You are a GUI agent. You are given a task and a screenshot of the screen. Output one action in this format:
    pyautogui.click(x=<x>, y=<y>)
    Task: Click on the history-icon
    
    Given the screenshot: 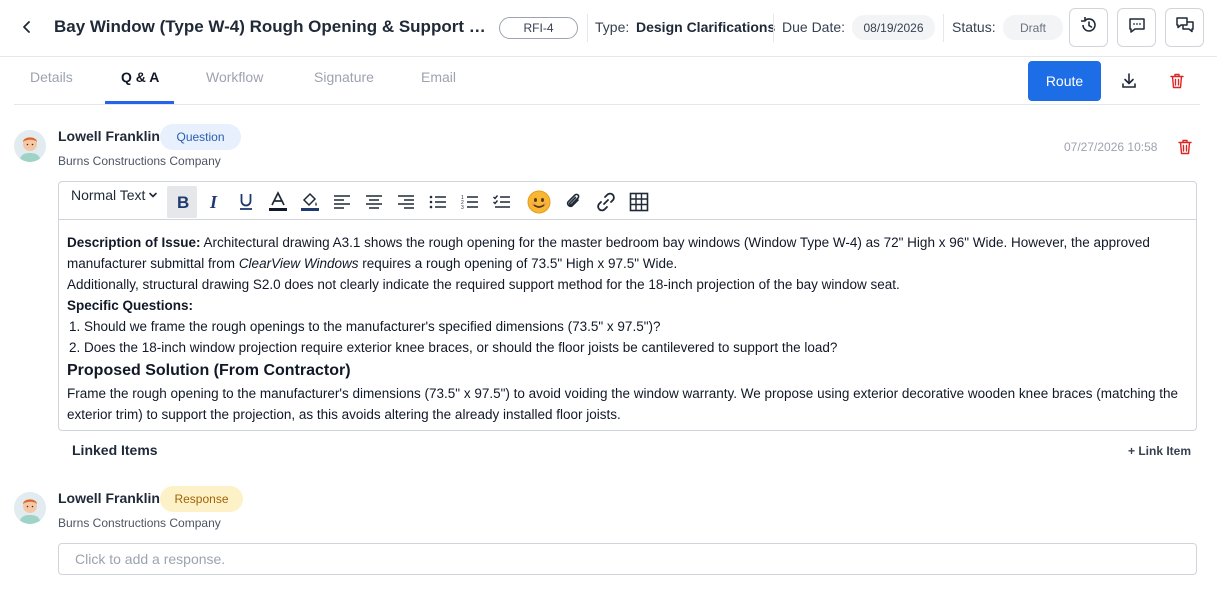 What is the action you would take?
    pyautogui.click(x=1089, y=27)
    